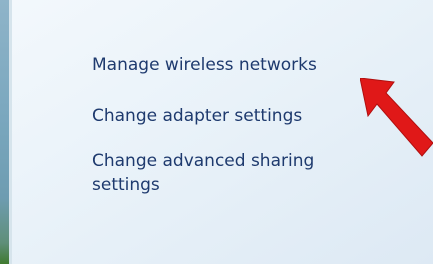  What do you see at coordinates (204, 65) in the screenshot?
I see `manage-wireless-networks-link: Manage wireless networks` at bounding box center [204, 65].